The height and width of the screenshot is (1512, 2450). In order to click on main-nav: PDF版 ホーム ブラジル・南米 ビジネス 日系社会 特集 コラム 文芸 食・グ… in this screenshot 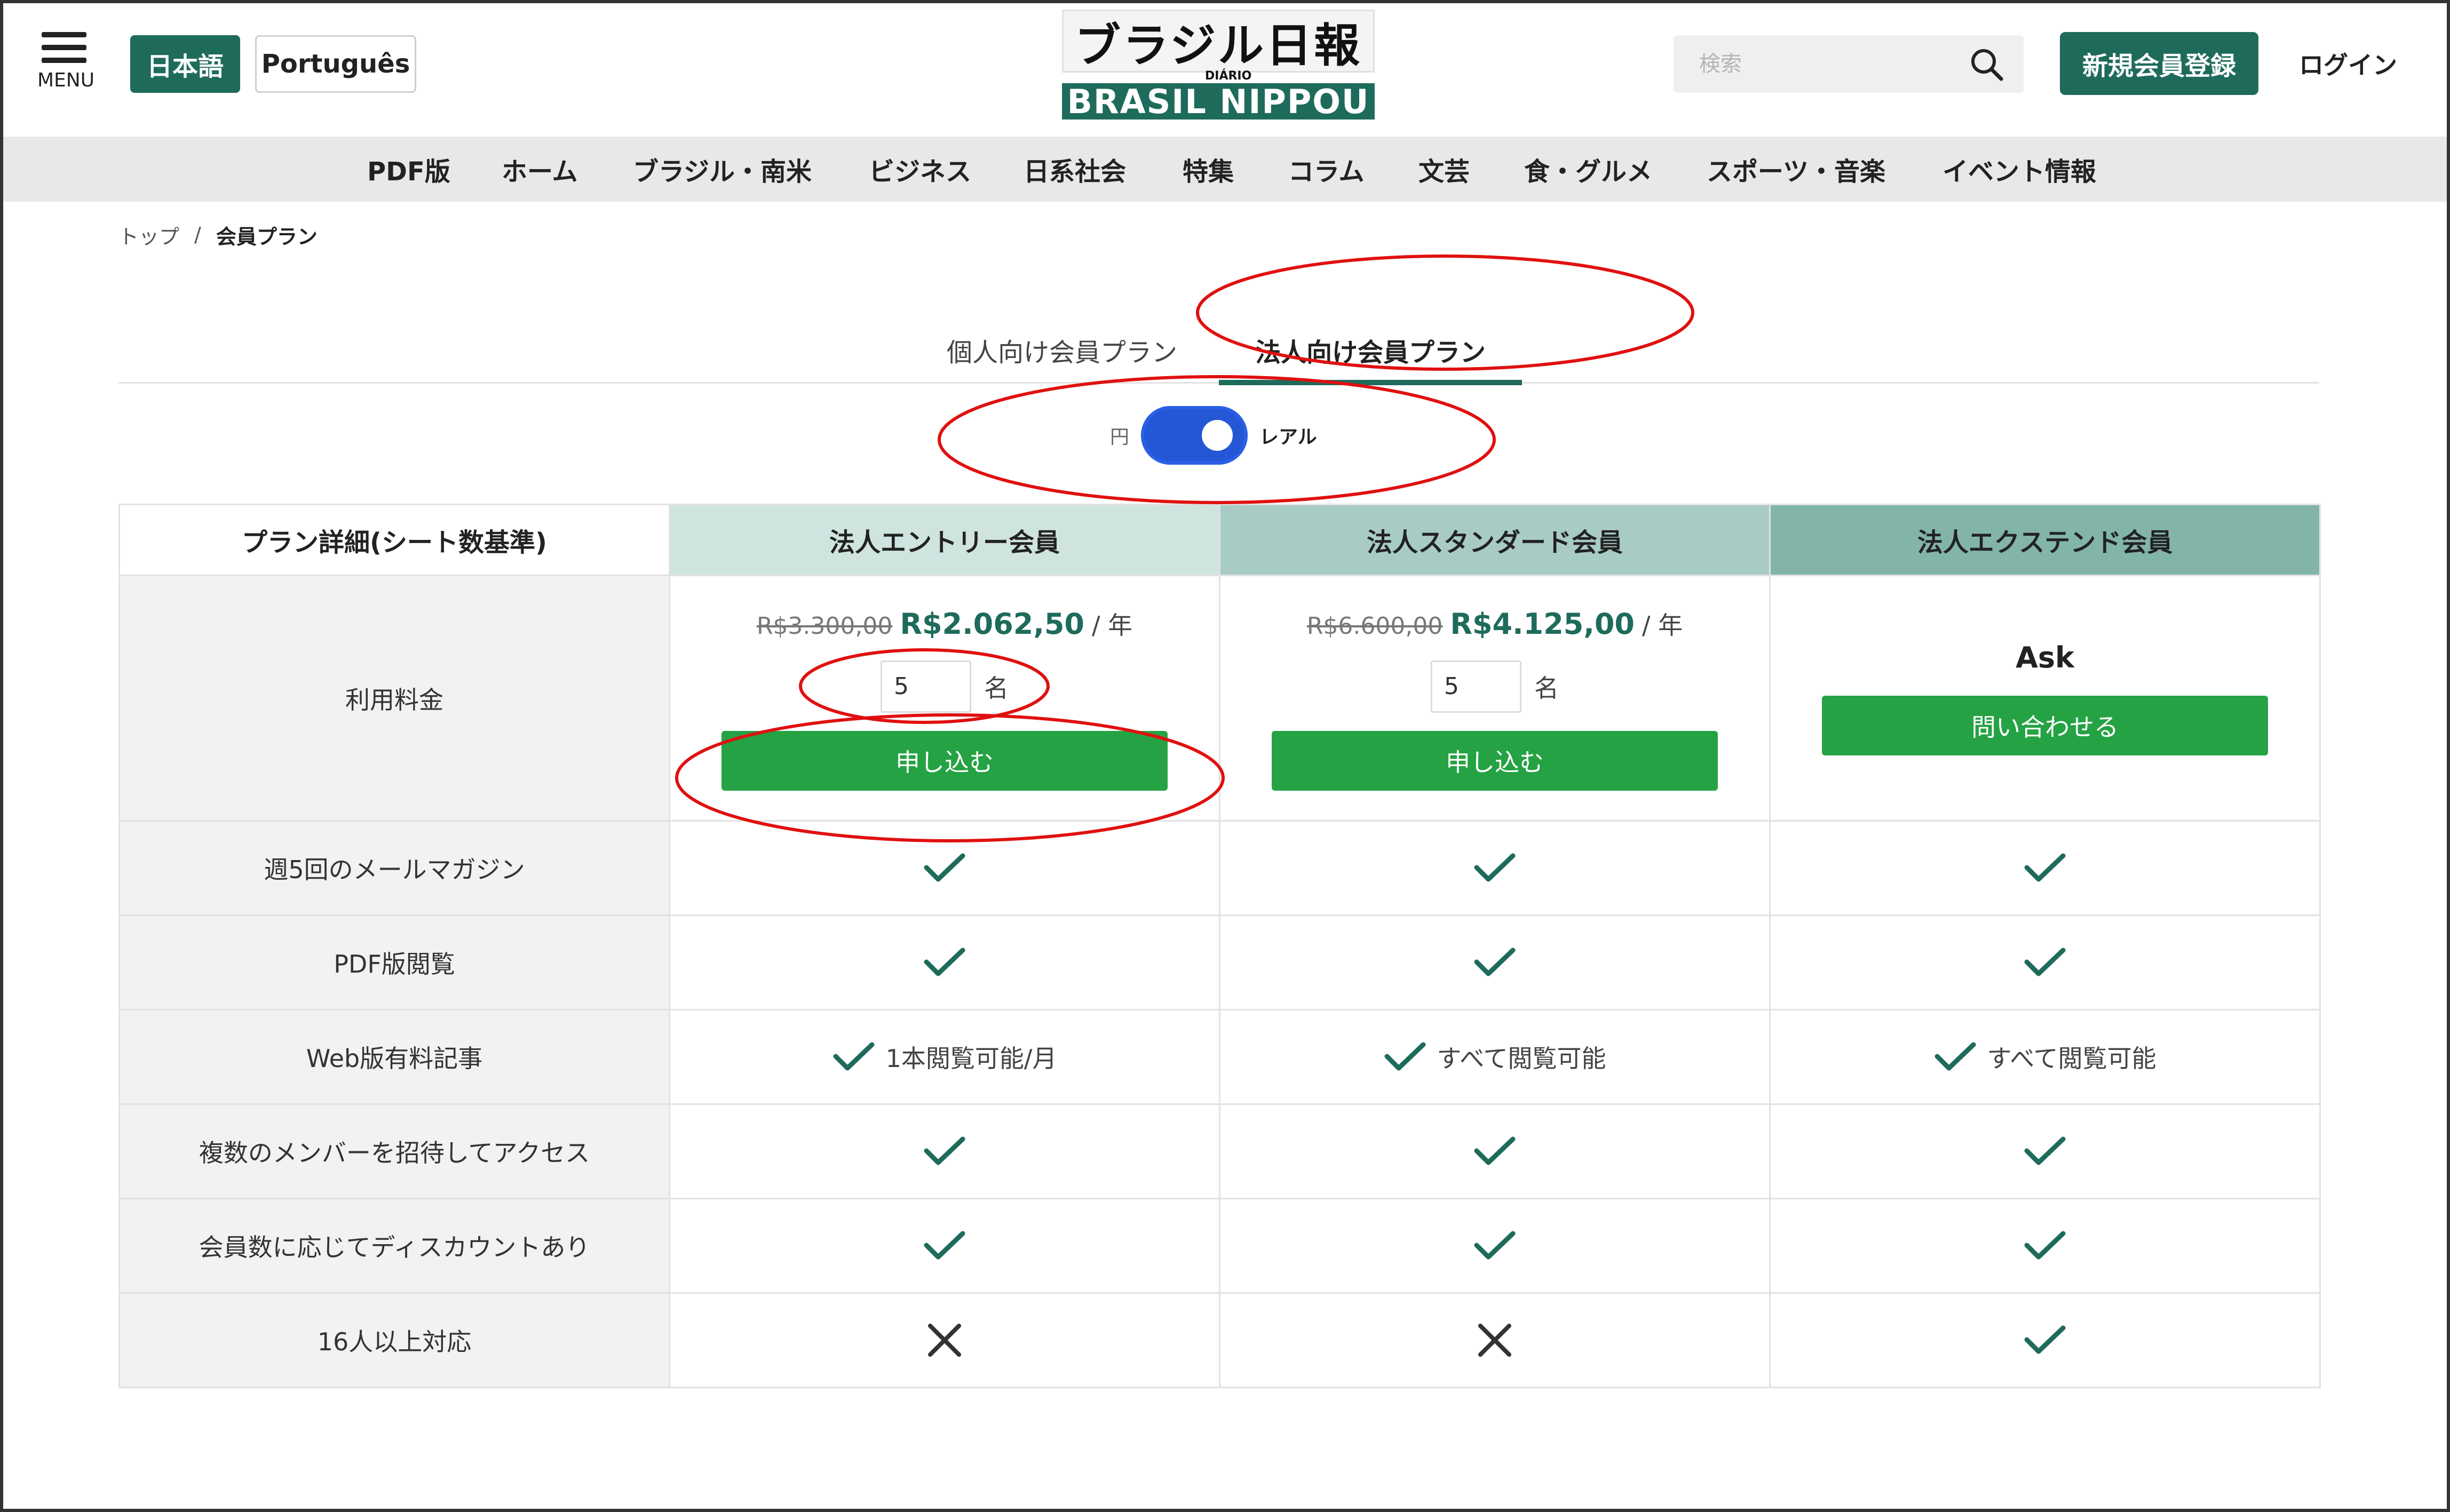, I will do `click(1225, 170)`.